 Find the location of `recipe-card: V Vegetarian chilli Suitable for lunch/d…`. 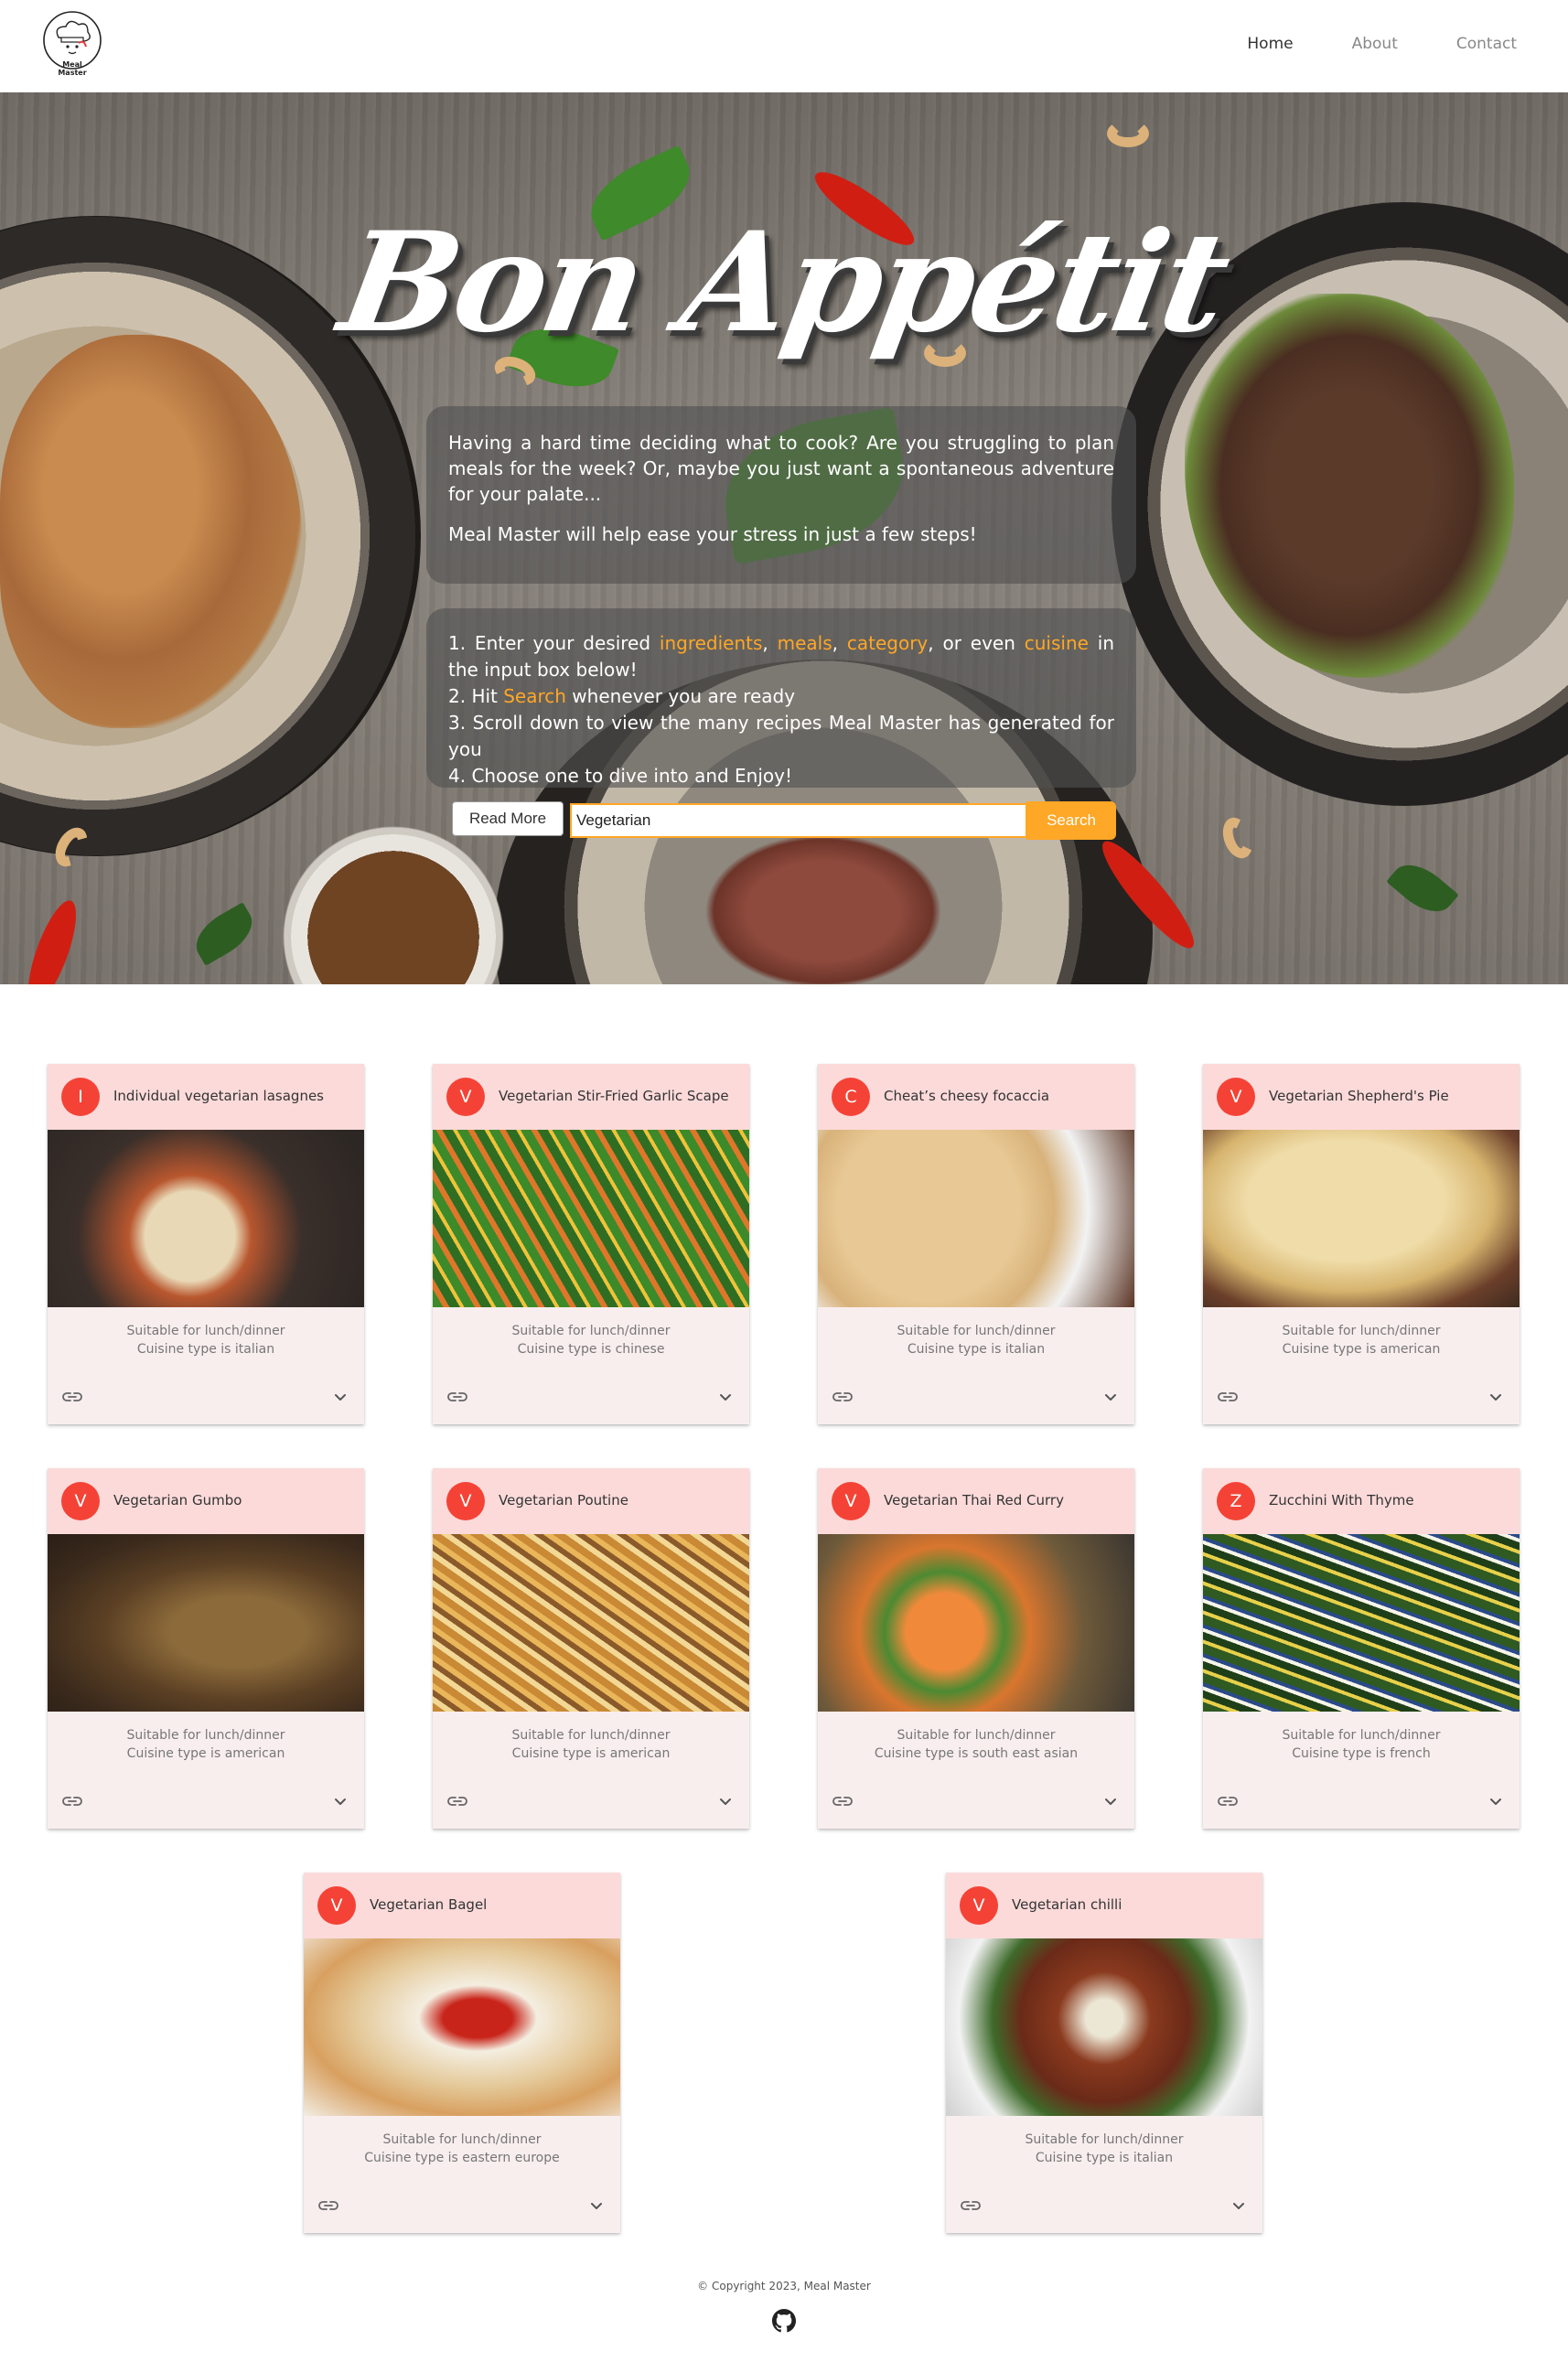

recipe-card: V Vegetarian chilli Suitable for lunch/d… is located at coordinates (1104, 2053).